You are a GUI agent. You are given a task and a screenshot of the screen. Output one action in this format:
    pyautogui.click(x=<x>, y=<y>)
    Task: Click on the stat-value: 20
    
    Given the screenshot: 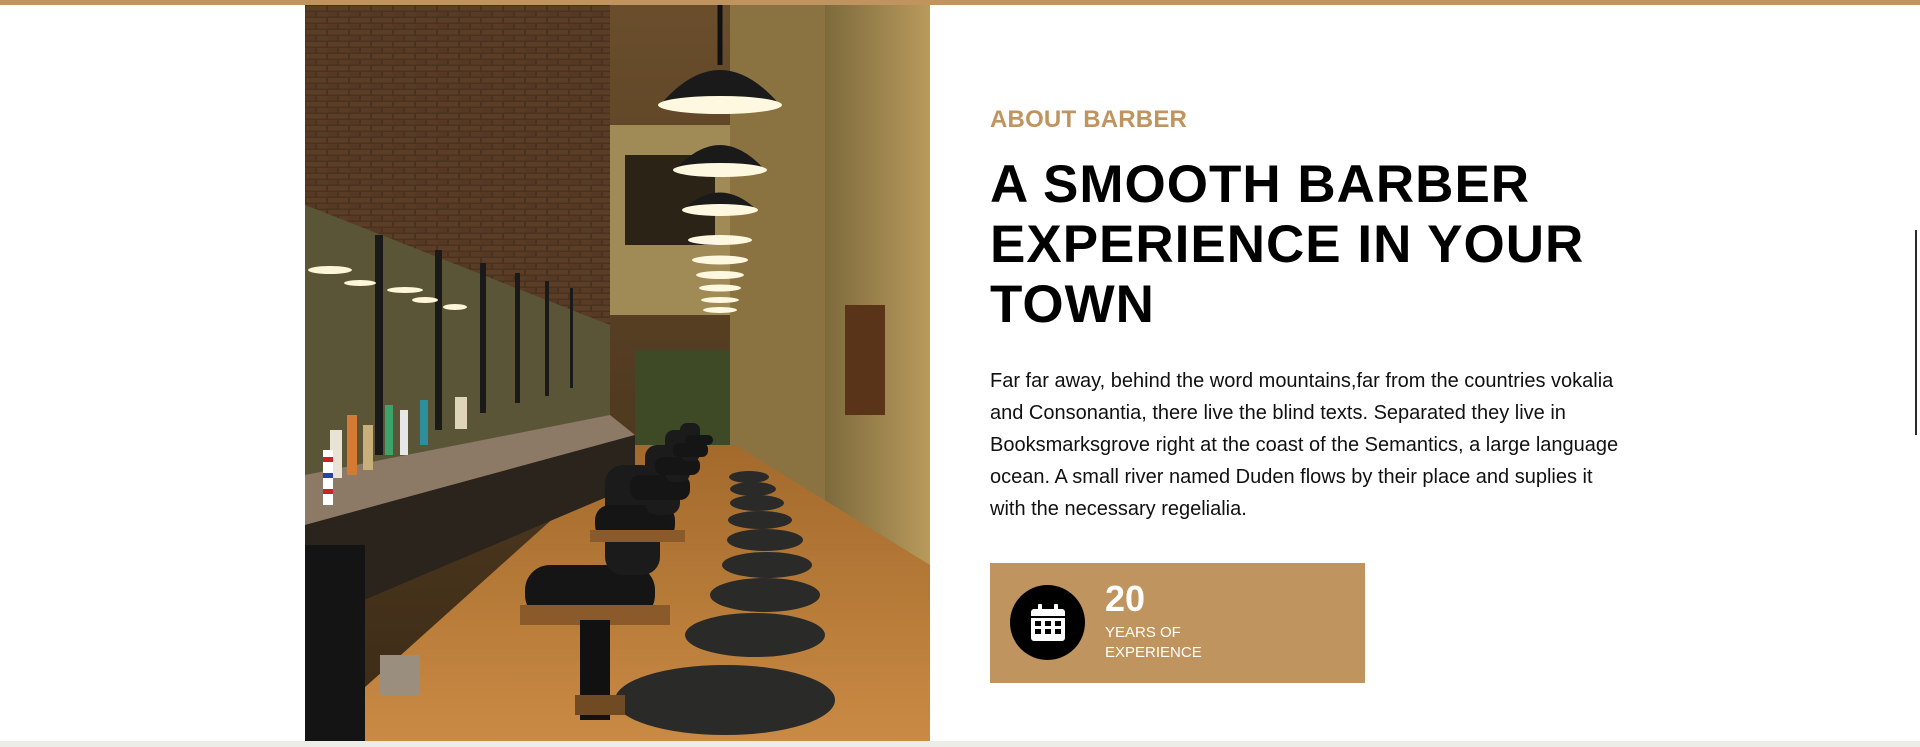 What is the action you would take?
    pyautogui.click(x=1125, y=598)
    